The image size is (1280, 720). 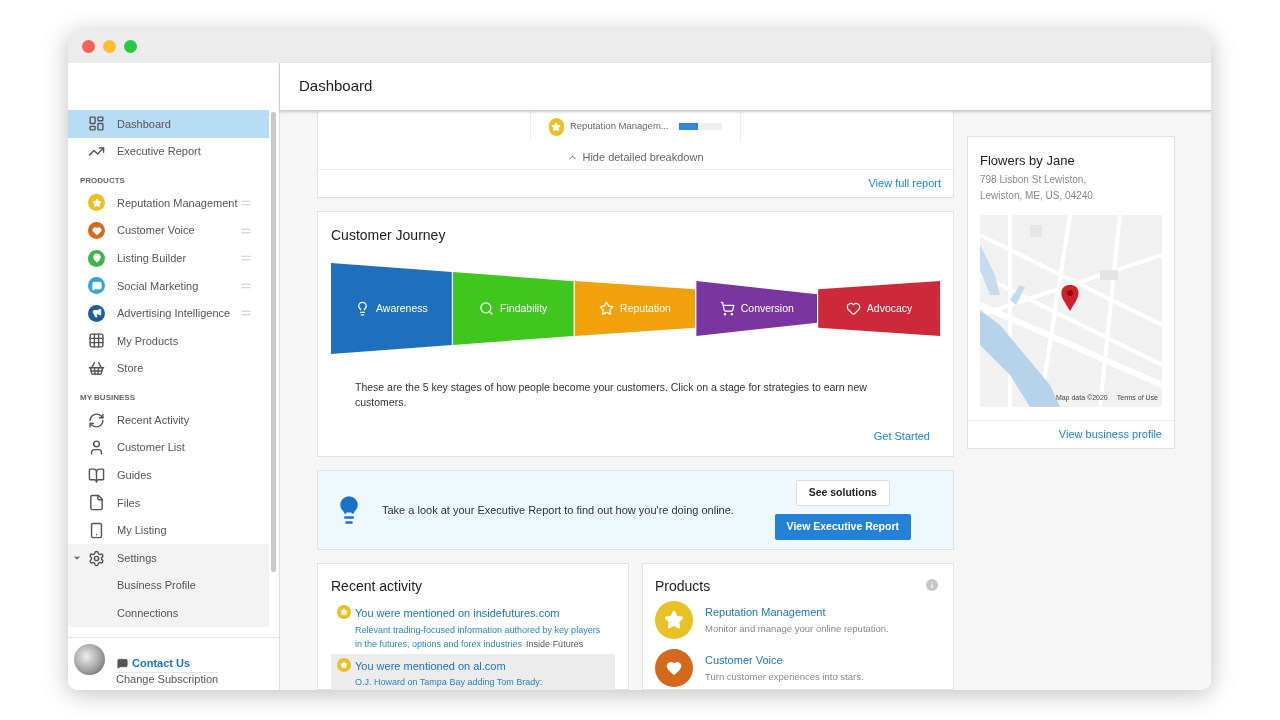 I want to click on item-label: Settings, so click(x=137, y=558).